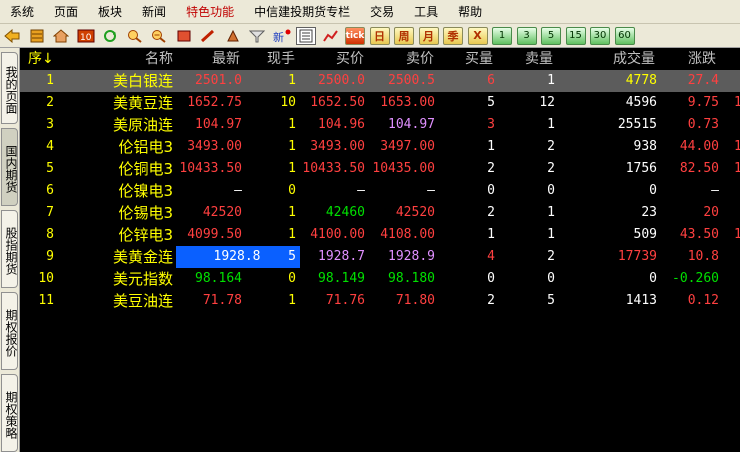  Describe the element at coordinates (453, 35) in the screenshot. I see `quarter-period-button: 季` at that location.